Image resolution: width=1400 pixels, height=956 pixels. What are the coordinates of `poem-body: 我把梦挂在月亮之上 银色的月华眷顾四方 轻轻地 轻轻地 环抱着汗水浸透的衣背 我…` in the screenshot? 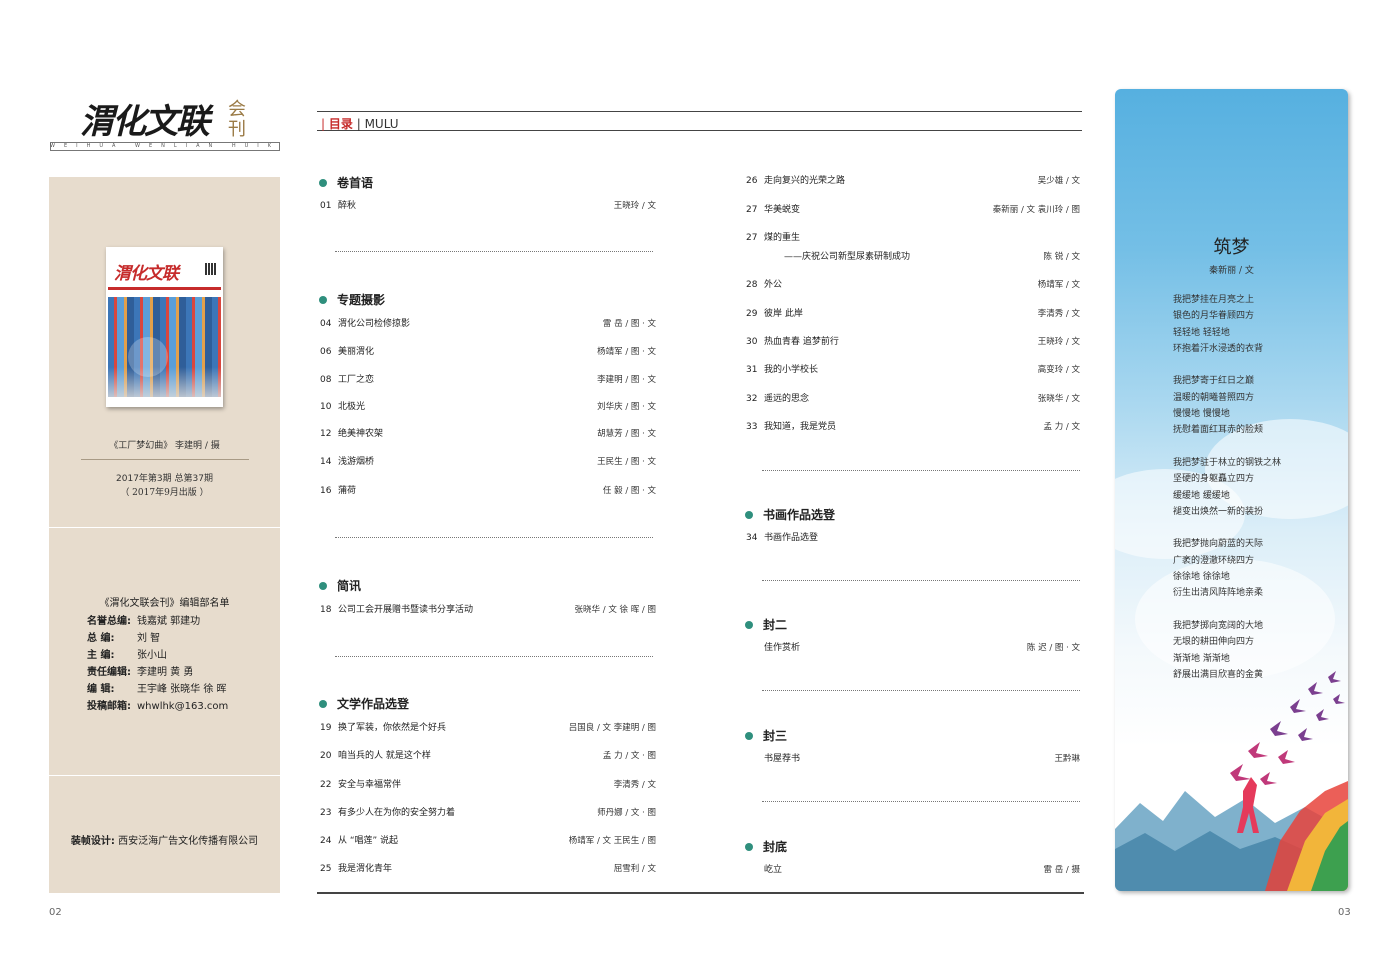 It's located at (1258, 487).